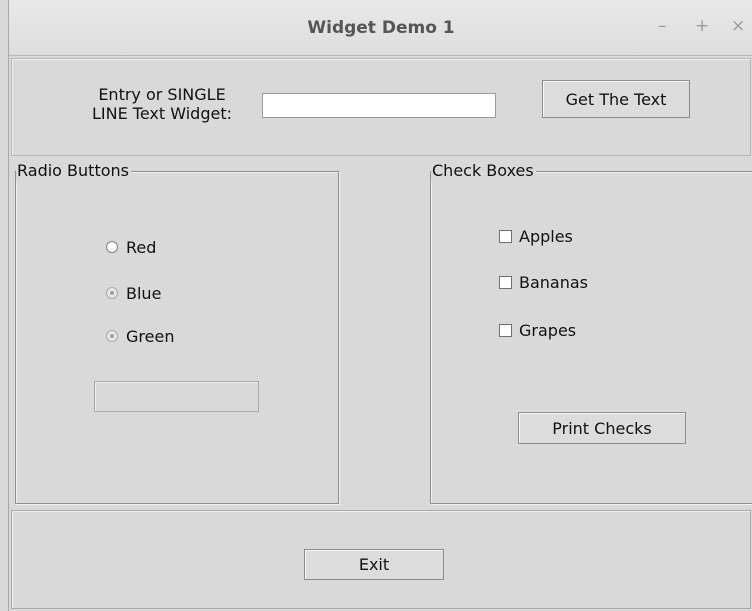 The image size is (752, 611). What do you see at coordinates (702, 26) in the screenshot?
I see `maximize-icon: +` at bounding box center [702, 26].